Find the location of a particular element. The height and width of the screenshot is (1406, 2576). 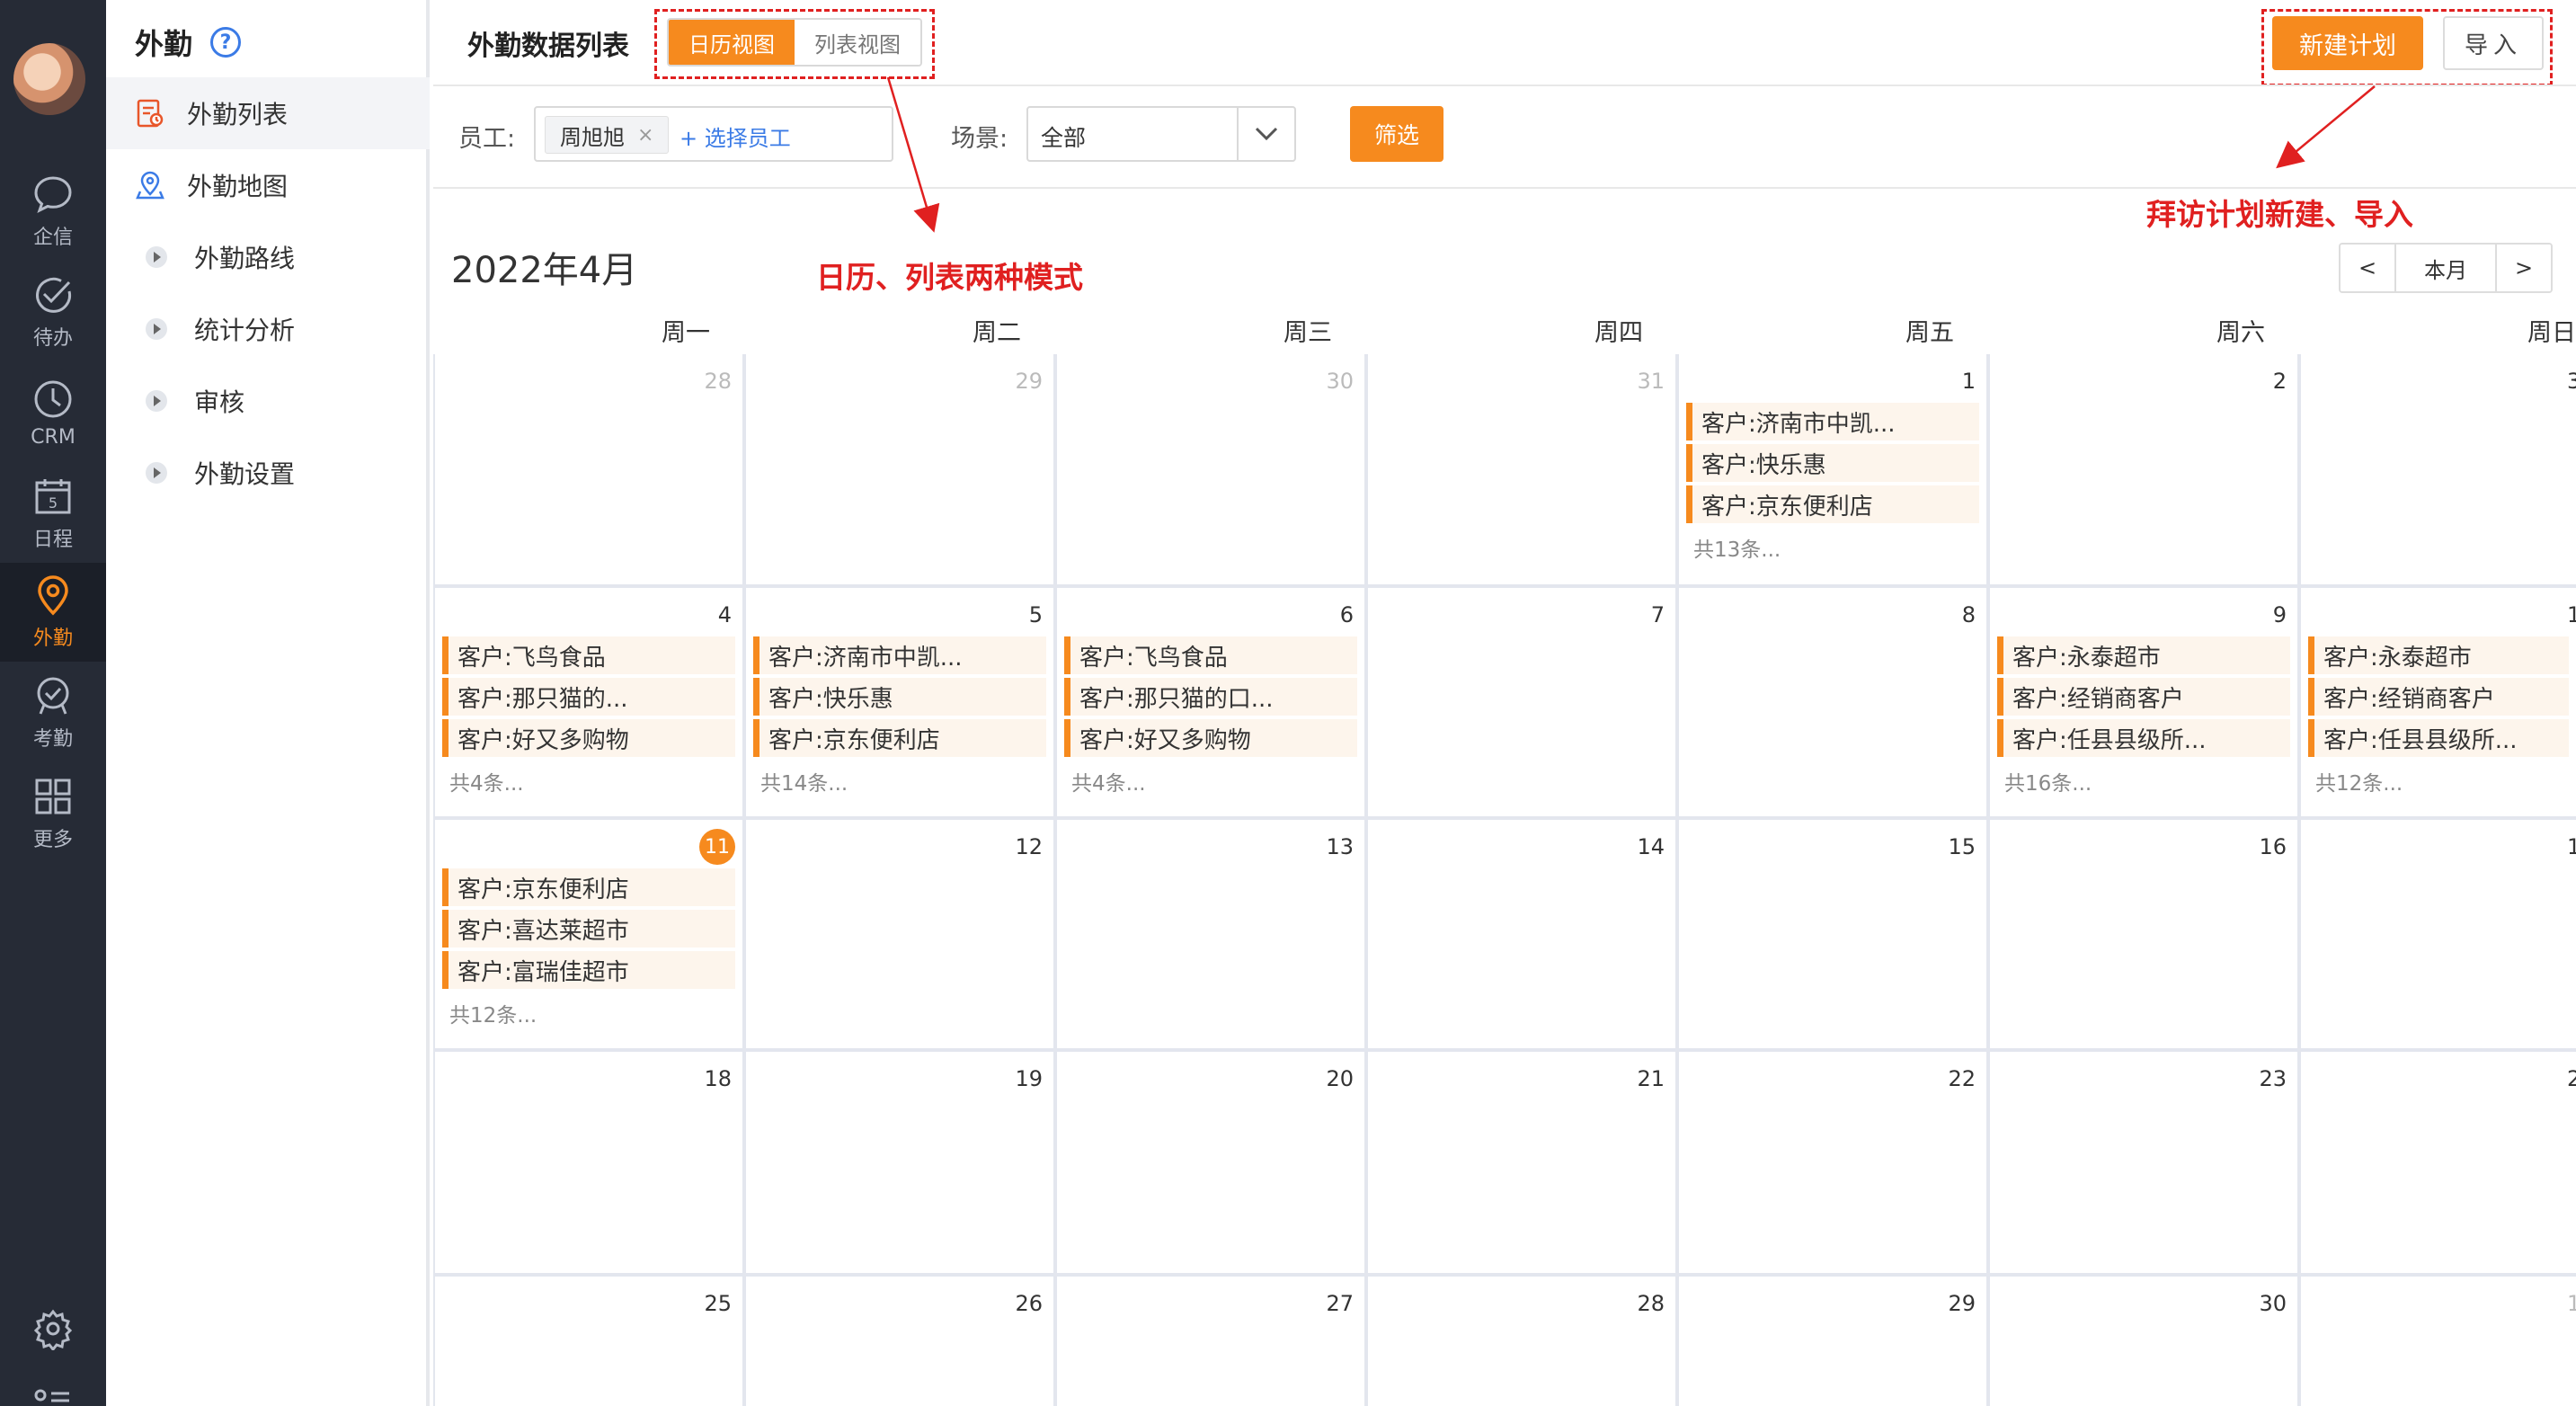

nav-item-crm: CRM is located at coordinates (53, 412).